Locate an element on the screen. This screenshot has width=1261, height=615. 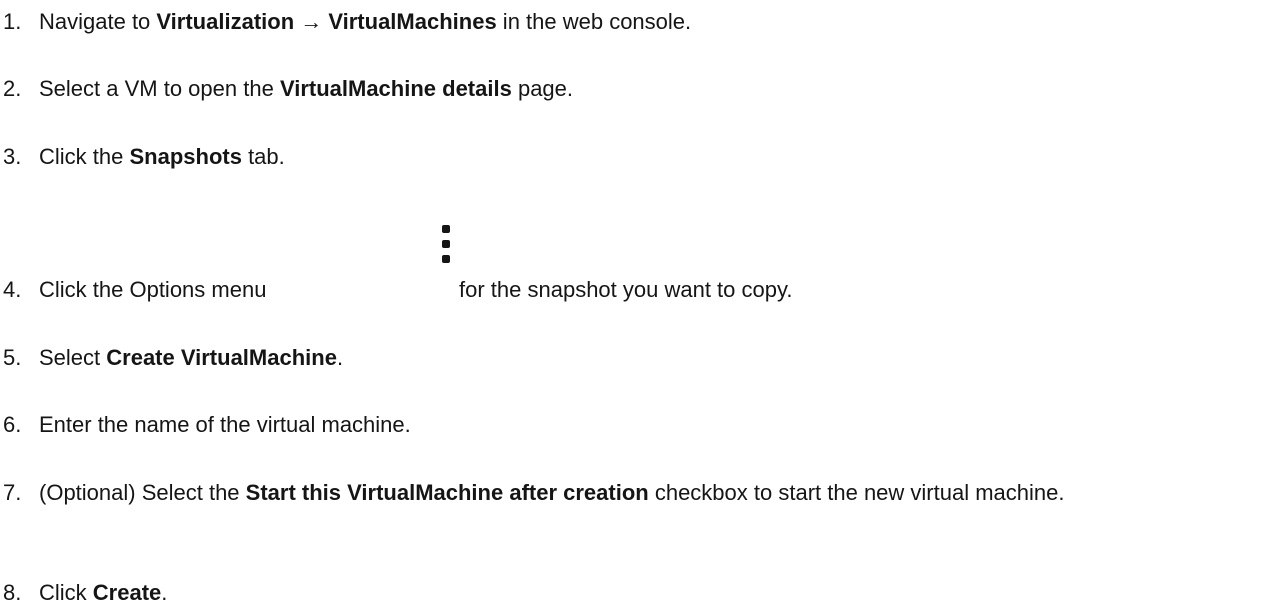
step-number: 4. is located at coordinates (12, 289).